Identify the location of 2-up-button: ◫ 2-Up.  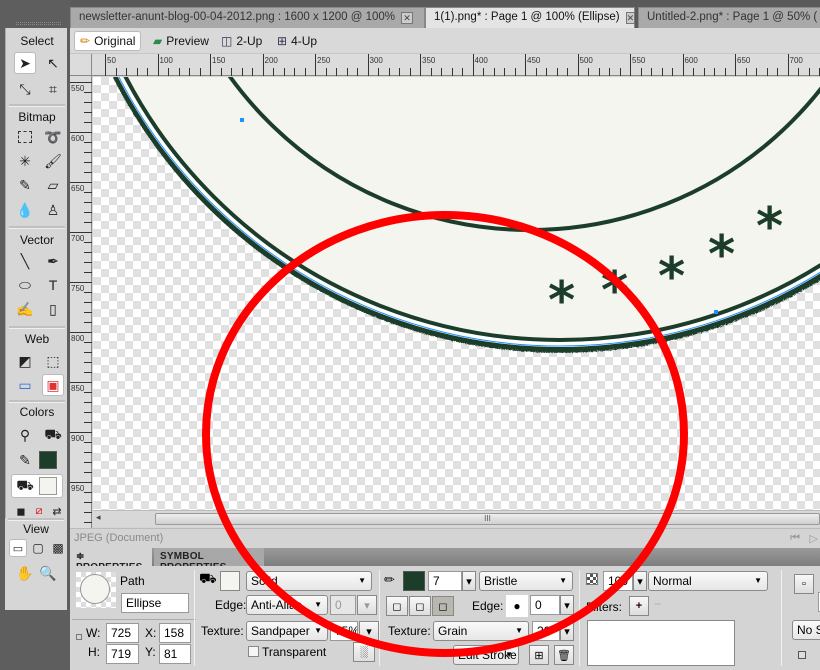
(241, 41).